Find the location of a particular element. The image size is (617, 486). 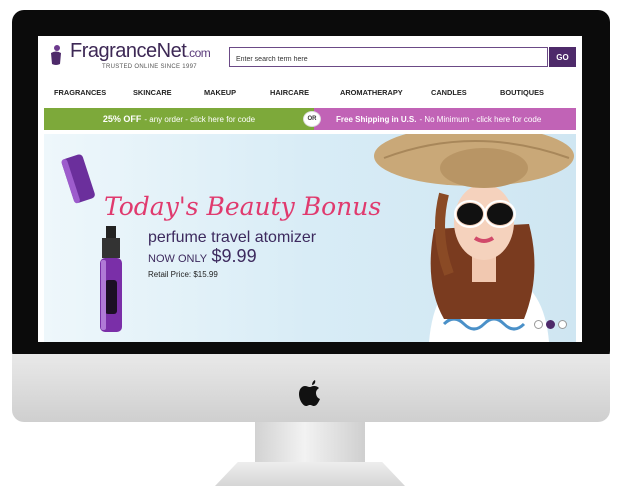

now-only-label: NOW ONLY is located at coordinates (178, 259).